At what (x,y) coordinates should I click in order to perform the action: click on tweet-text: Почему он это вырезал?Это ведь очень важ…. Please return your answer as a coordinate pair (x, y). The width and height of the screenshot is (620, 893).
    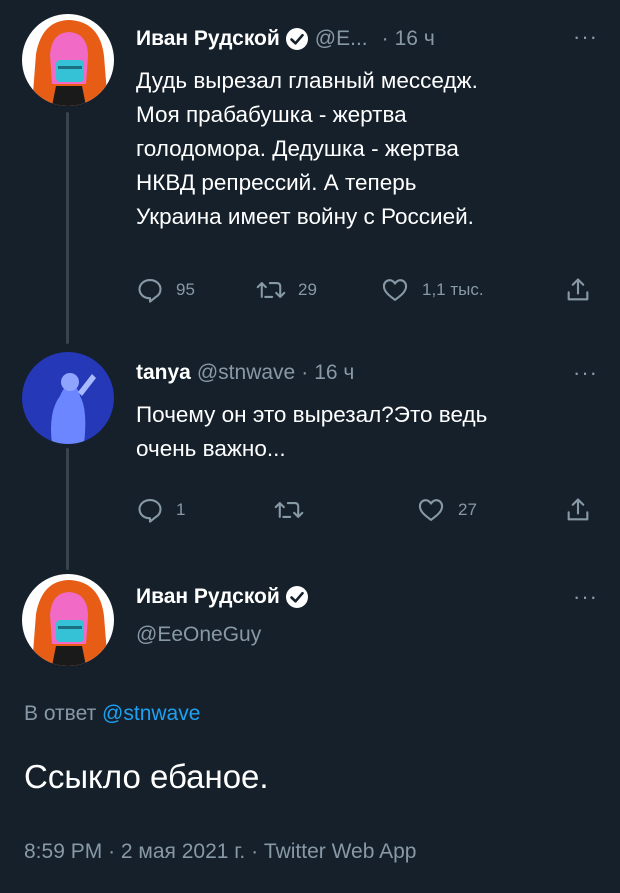
    Looking at the image, I should click on (363, 432).